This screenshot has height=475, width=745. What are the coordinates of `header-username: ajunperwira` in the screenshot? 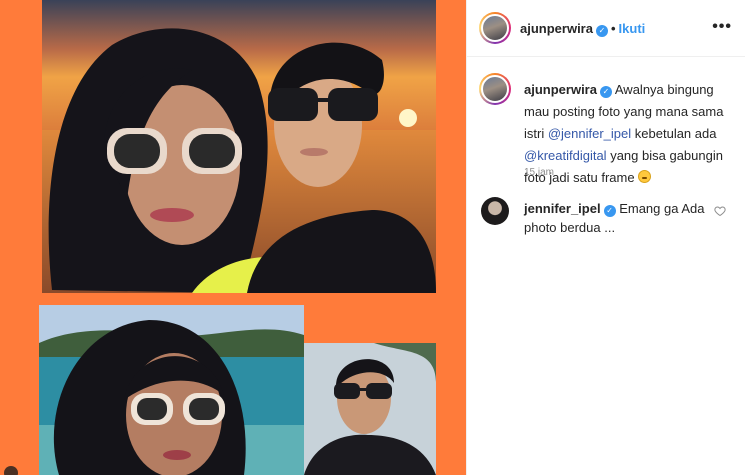 It's located at (556, 28).